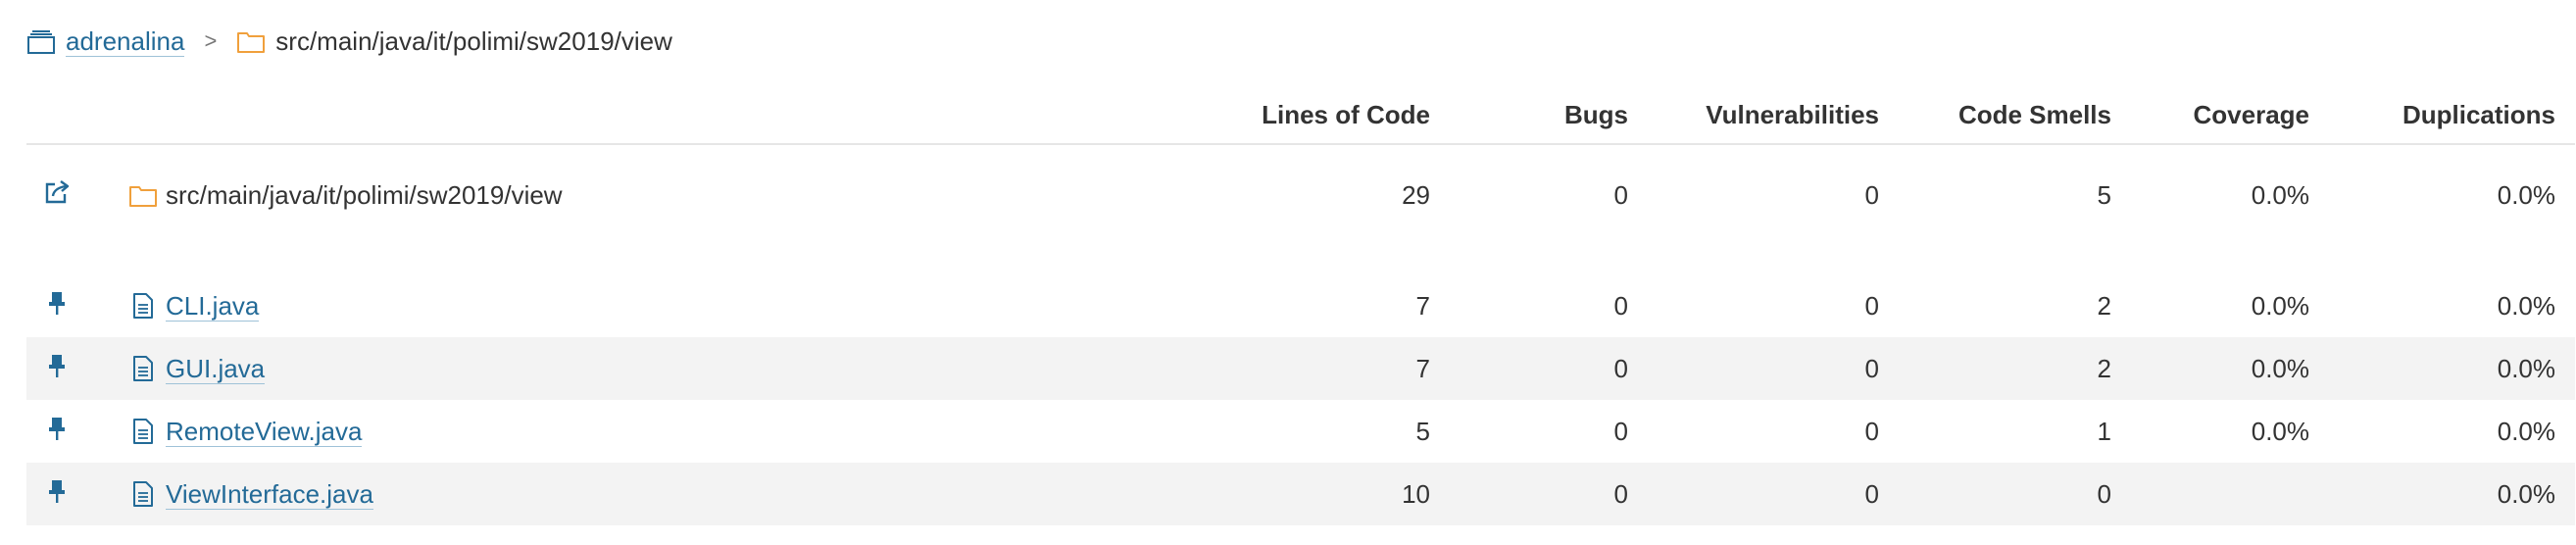 This screenshot has width=2576, height=545. Describe the element at coordinates (2230, 494) in the screenshot. I see `coverage-value` at that location.